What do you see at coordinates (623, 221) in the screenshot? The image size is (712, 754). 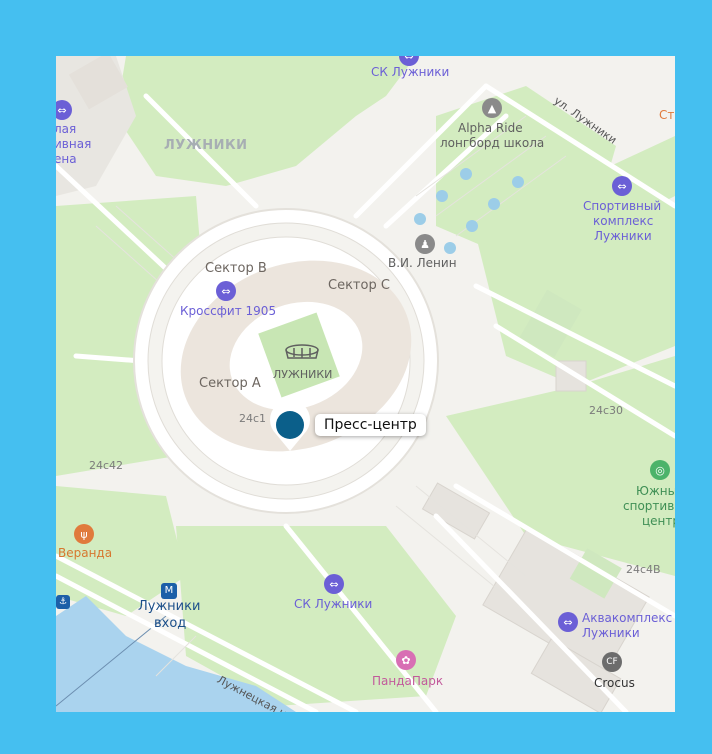 I see `label-sport-complex-2: комплекс` at bounding box center [623, 221].